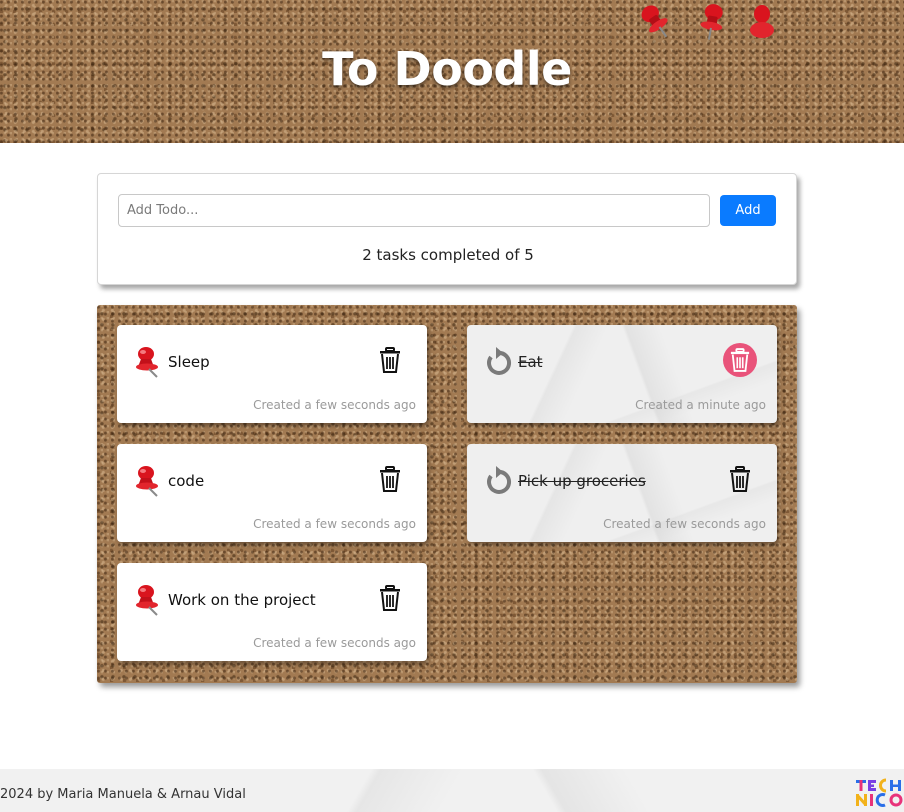 Image resolution: width=904 pixels, height=812 pixels. What do you see at coordinates (452, 790) in the screenshot?
I see `footer: 2024 by Maria Manuela & Arnau Vidal` at bounding box center [452, 790].